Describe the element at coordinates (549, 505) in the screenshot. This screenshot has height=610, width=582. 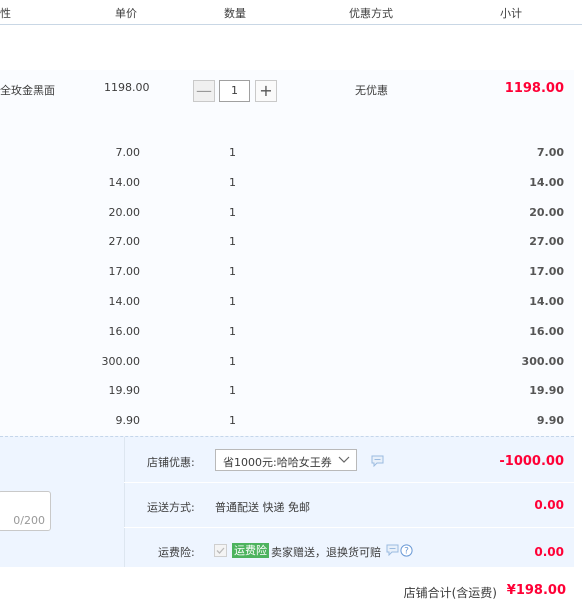
I see `shipping-amount: 0.00` at that location.